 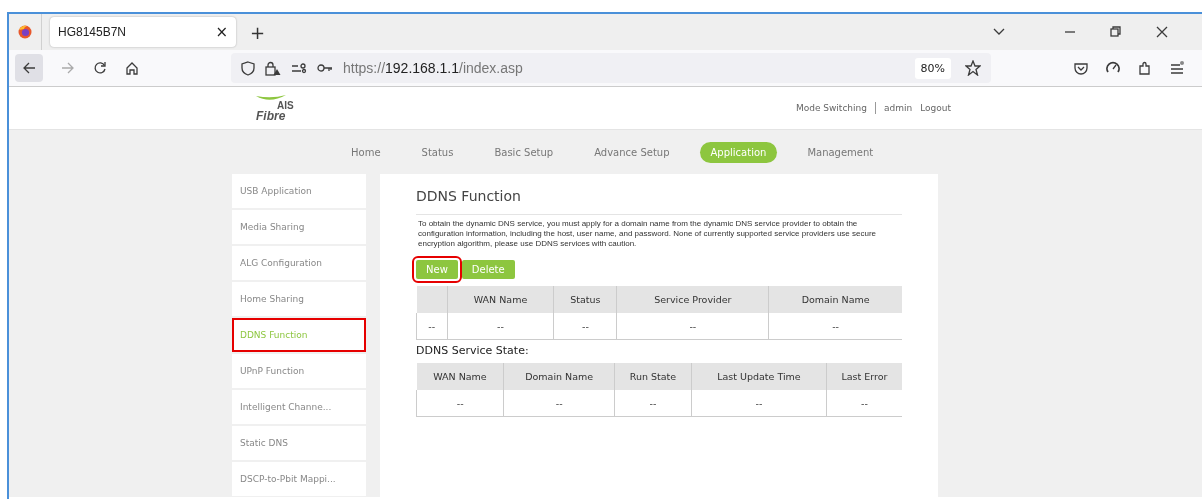 What do you see at coordinates (1145, 68) in the screenshot?
I see `puzzle-icon` at bounding box center [1145, 68].